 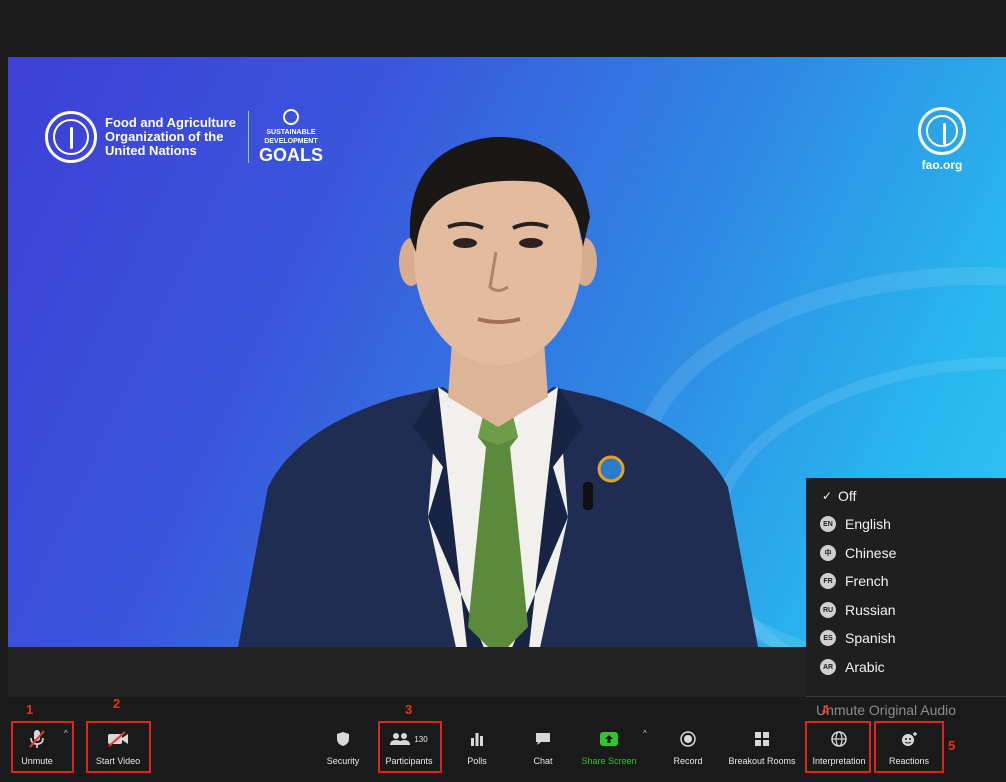 What do you see at coordinates (30, 709) in the screenshot?
I see `annotation-number-1: 1` at bounding box center [30, 709].